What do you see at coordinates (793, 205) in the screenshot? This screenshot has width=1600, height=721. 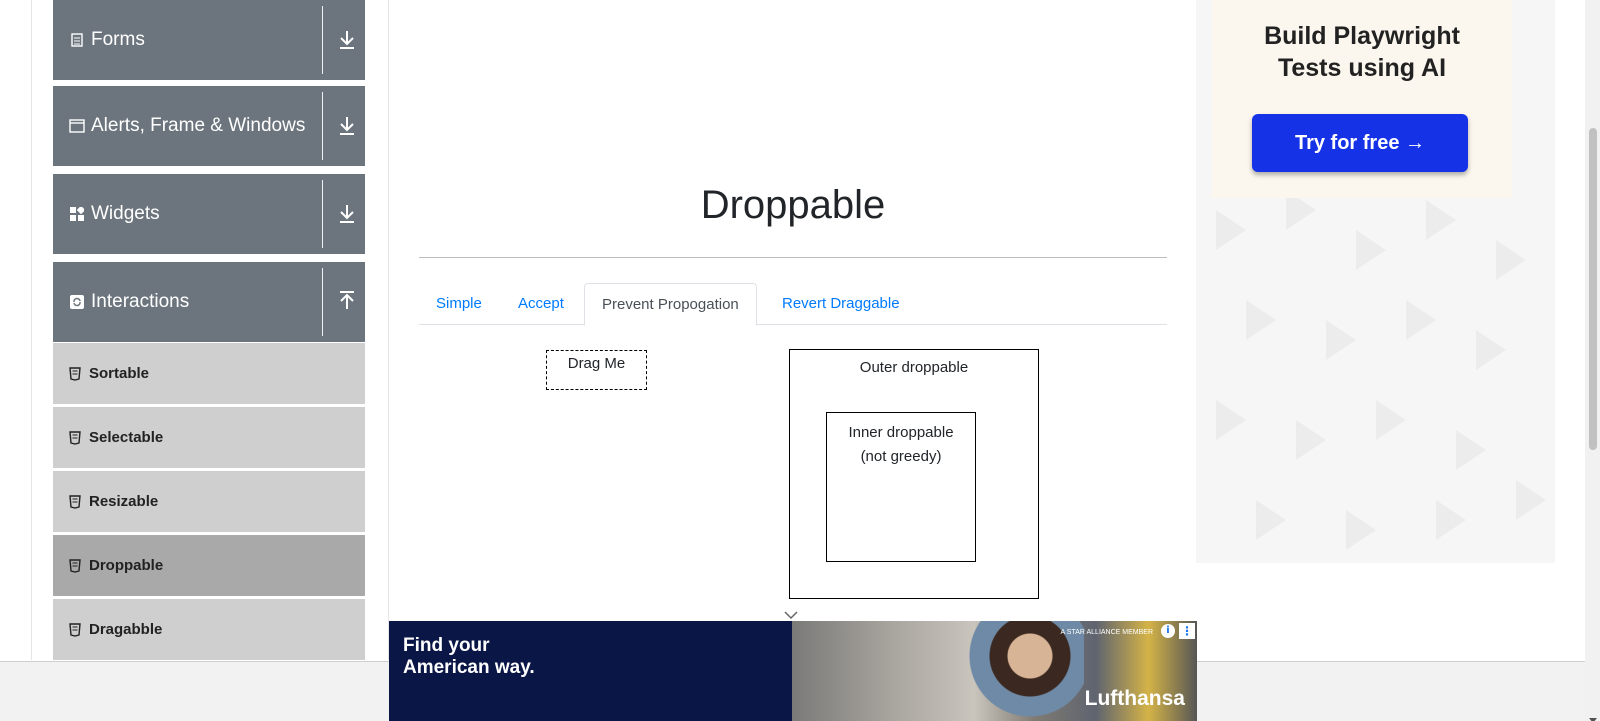 I see `page-title: Droppable` at bounding box center [793, 205].